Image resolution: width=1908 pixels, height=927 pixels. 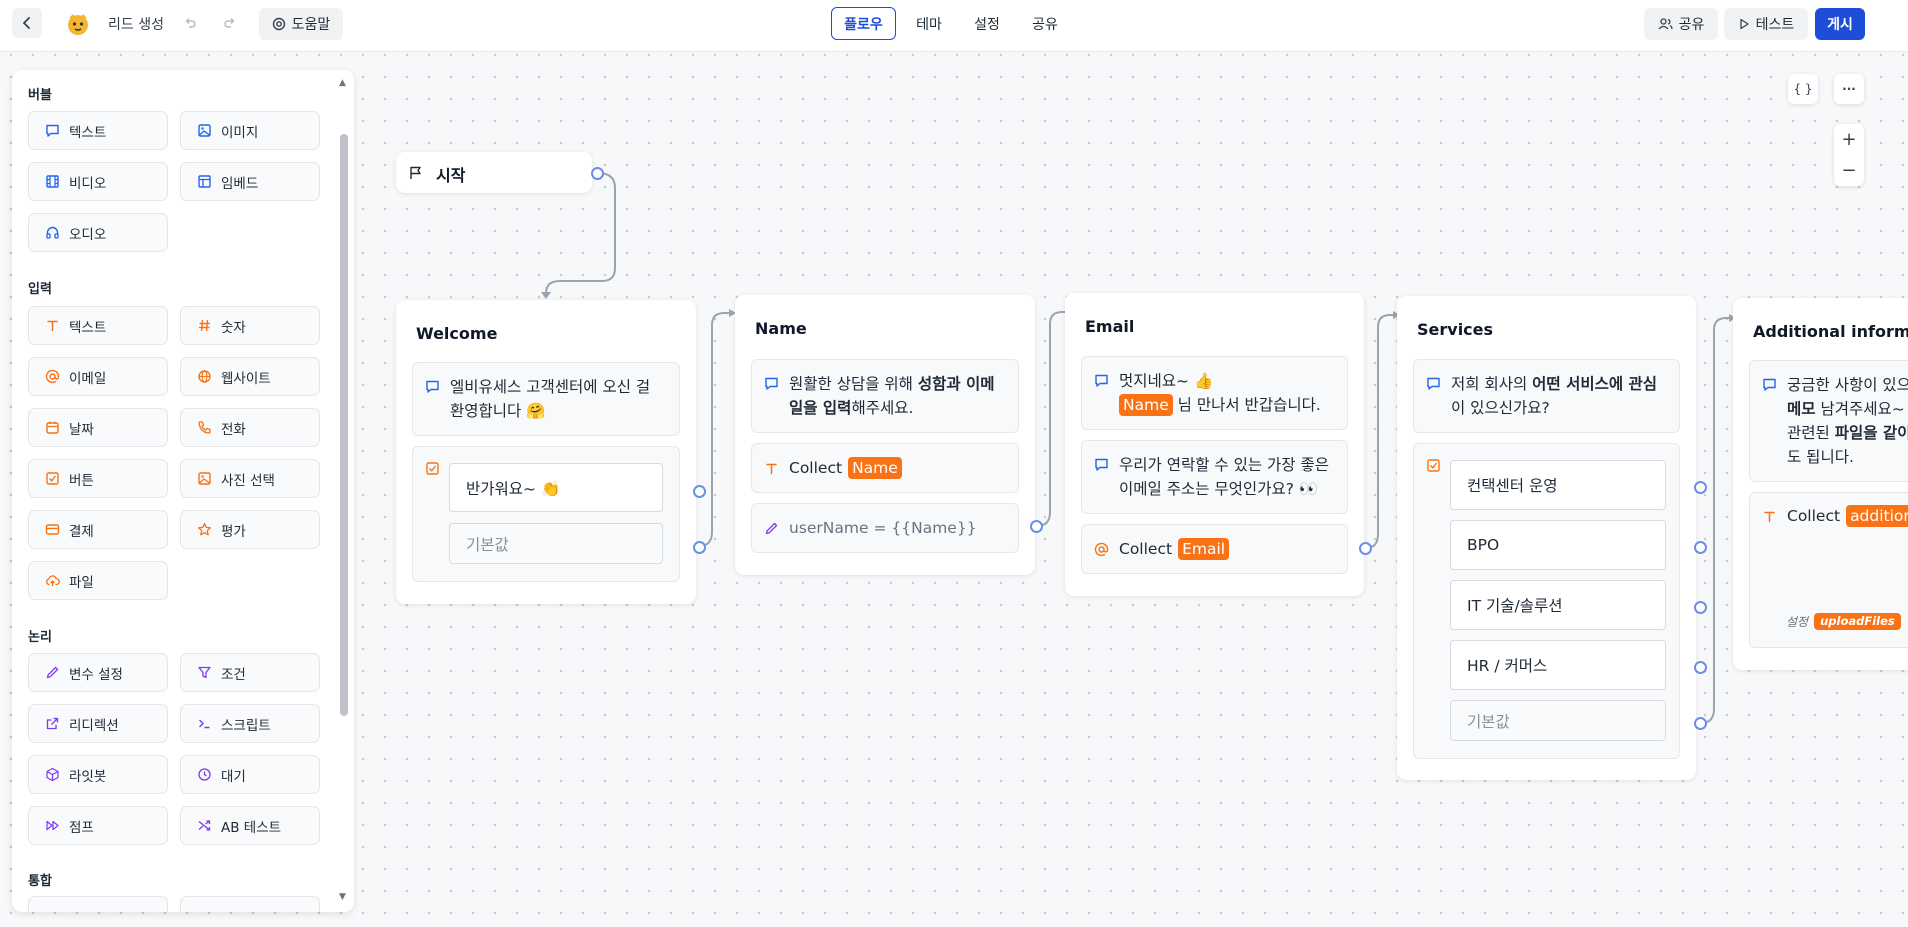 What do you see at coordinates (546, 514) in the screenshot?
I see `buttons-input-block: 반가워요~ 👏 기본값` at bounding box center [546, 514].